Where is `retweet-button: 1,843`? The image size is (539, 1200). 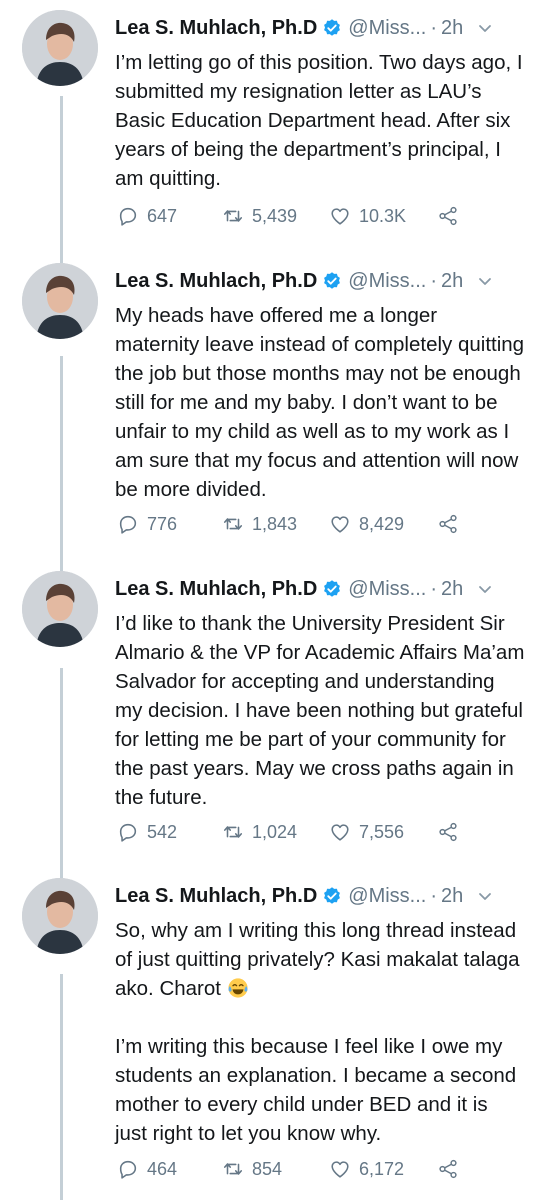 retweet-button: 1,843 is located at coordinates (275, 524).